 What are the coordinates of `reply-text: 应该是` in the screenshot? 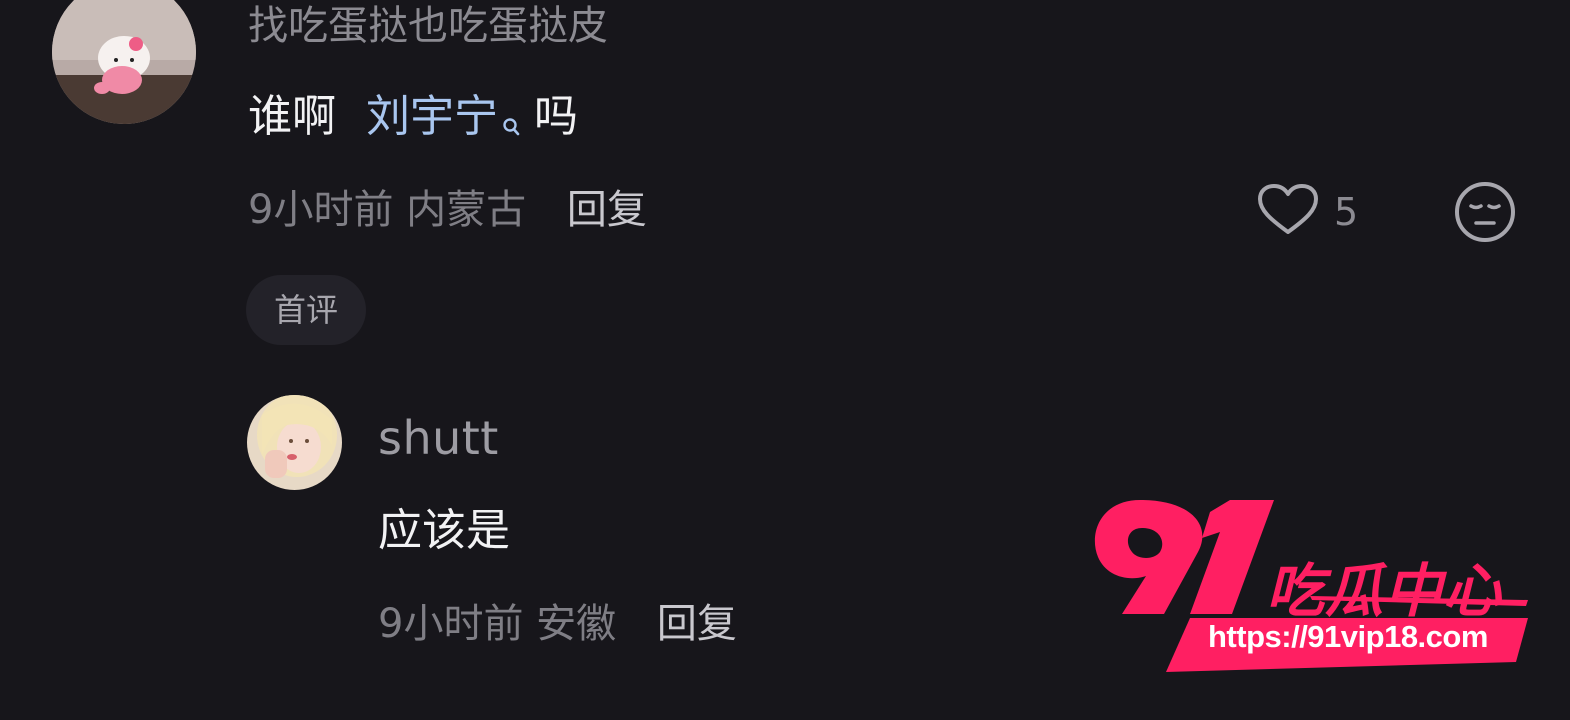 It's located at (444, 530).